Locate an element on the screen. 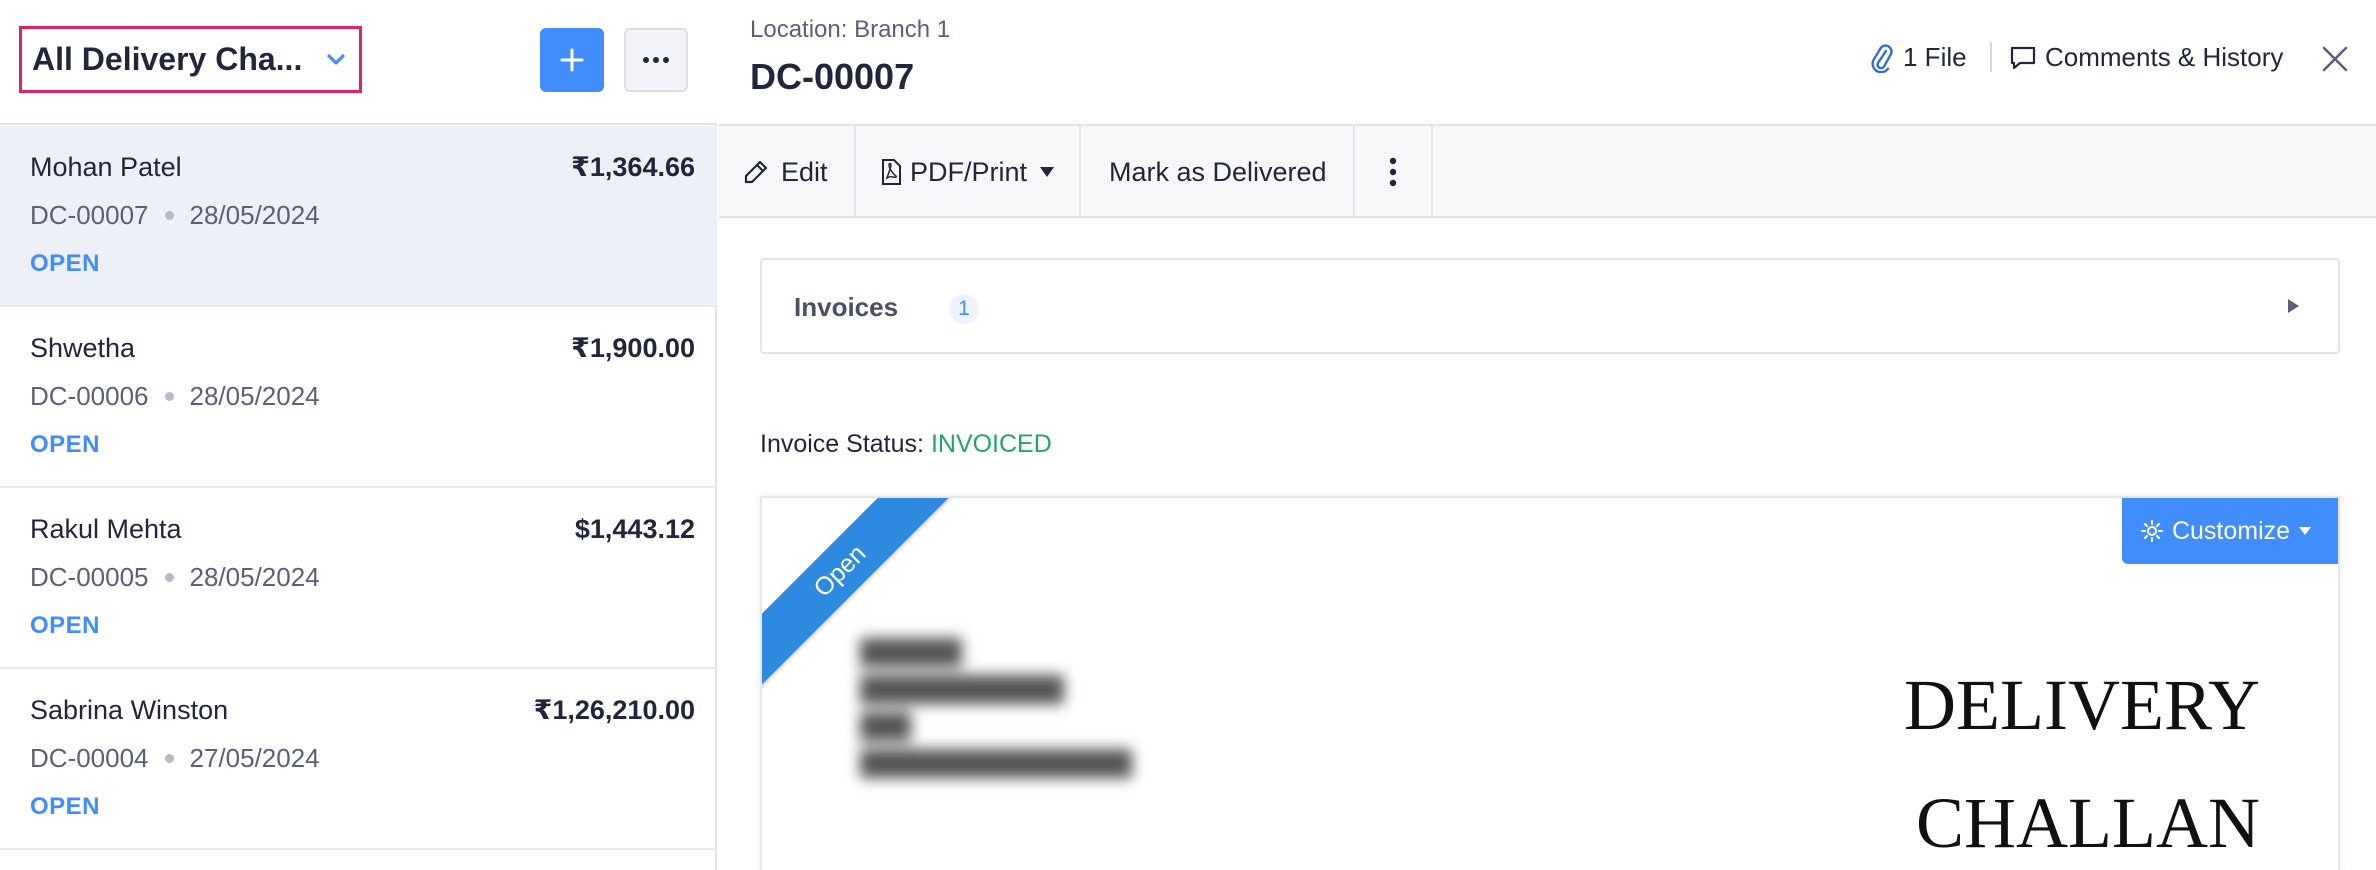  organization-address-blurred: ██████ ████████████ ███ ████████████████ is located at coordinates (996, 708).